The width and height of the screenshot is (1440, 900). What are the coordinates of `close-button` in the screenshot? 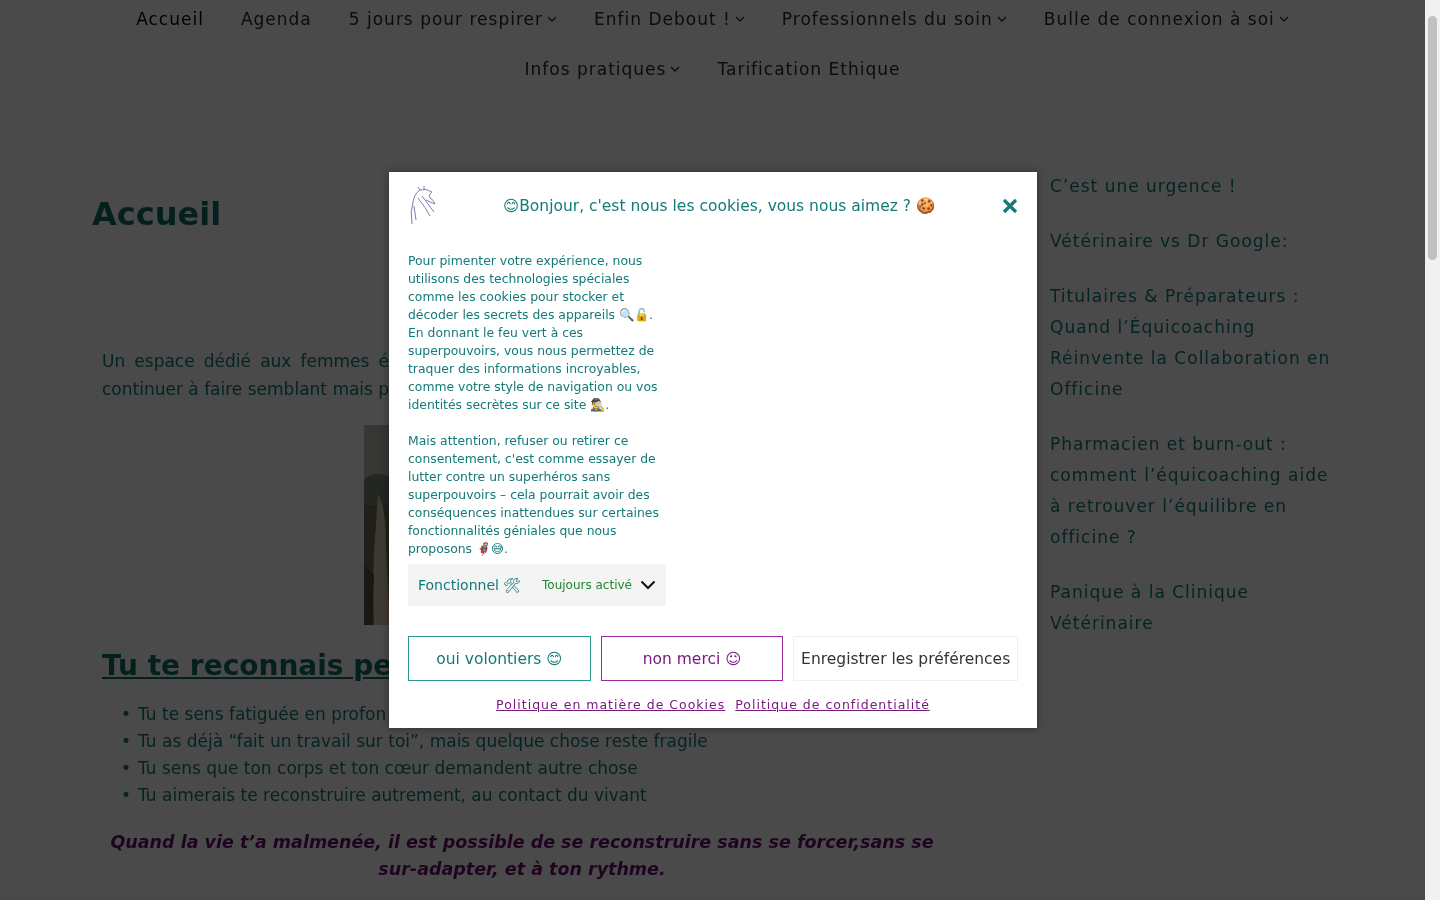 It's located at (1010, 206).